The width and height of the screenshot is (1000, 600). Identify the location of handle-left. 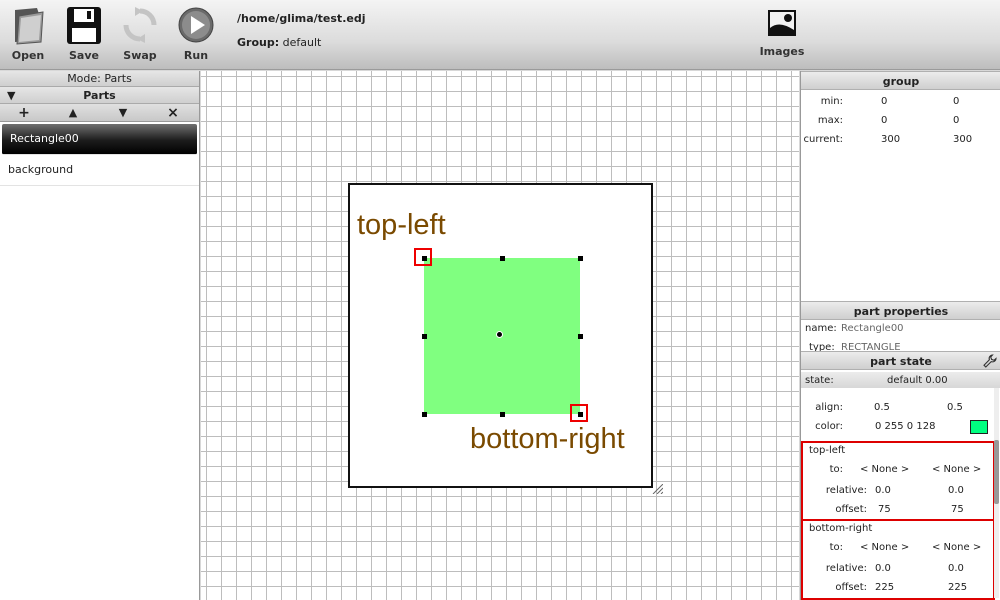
(424, 336).